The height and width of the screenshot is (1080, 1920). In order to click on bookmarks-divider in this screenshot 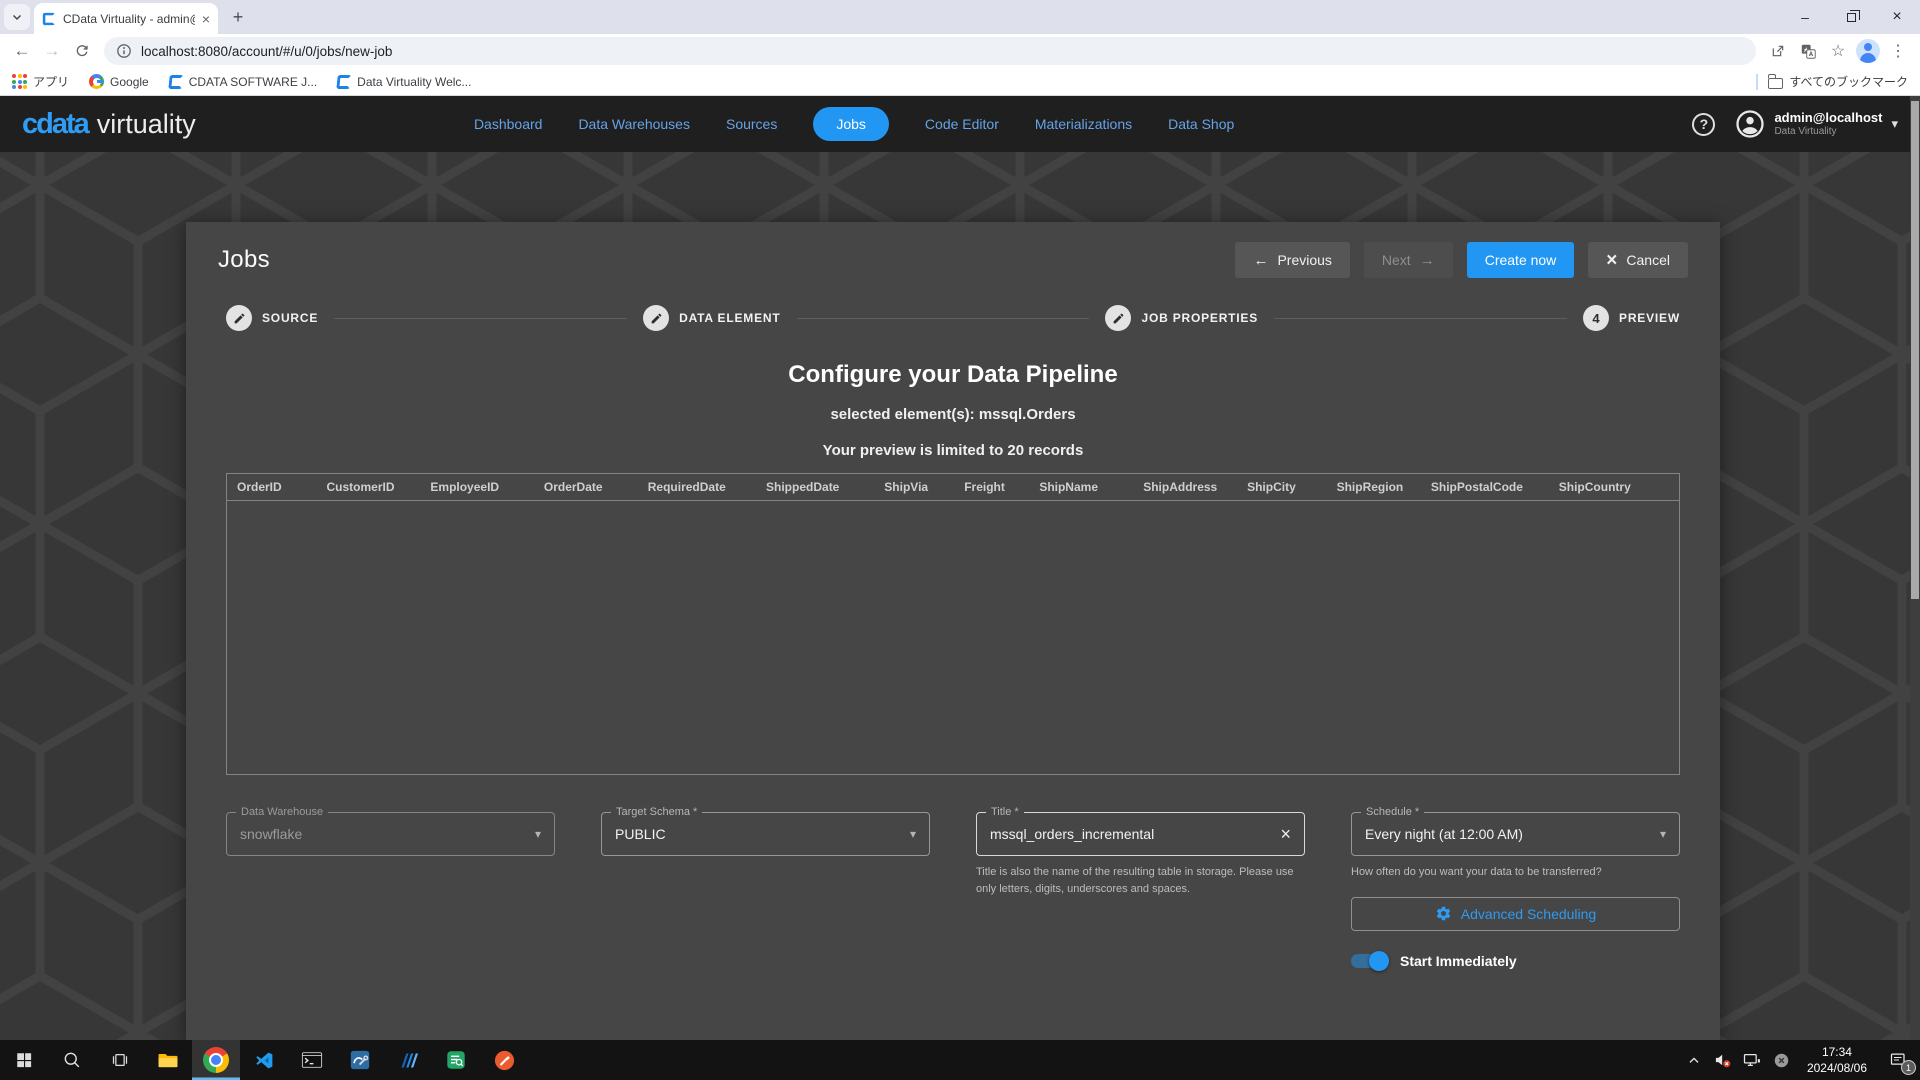, I will do `click(1757, 81)`.